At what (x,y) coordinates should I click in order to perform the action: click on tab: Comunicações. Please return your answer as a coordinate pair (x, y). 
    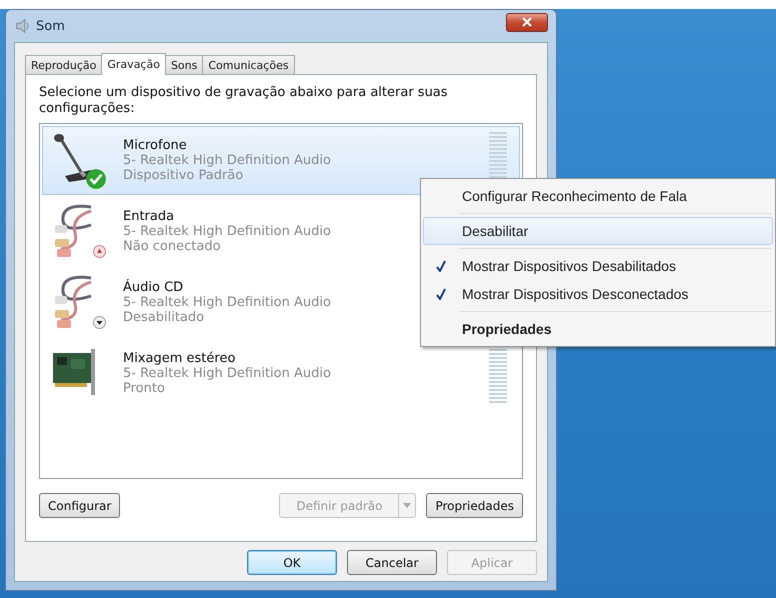
    Looking at the image, I should click on (248, 64).